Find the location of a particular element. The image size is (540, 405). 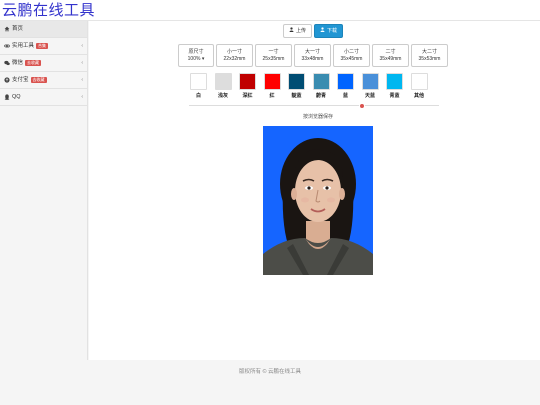

size-value: 100% ▾ is located at coordinates (196, 58).